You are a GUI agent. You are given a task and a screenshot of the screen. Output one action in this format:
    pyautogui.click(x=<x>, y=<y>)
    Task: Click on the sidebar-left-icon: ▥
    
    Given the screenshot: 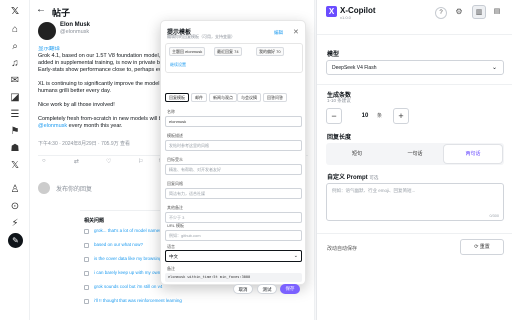 What is the action you would take?
    pyautogui.click(x=479, y=12)
    